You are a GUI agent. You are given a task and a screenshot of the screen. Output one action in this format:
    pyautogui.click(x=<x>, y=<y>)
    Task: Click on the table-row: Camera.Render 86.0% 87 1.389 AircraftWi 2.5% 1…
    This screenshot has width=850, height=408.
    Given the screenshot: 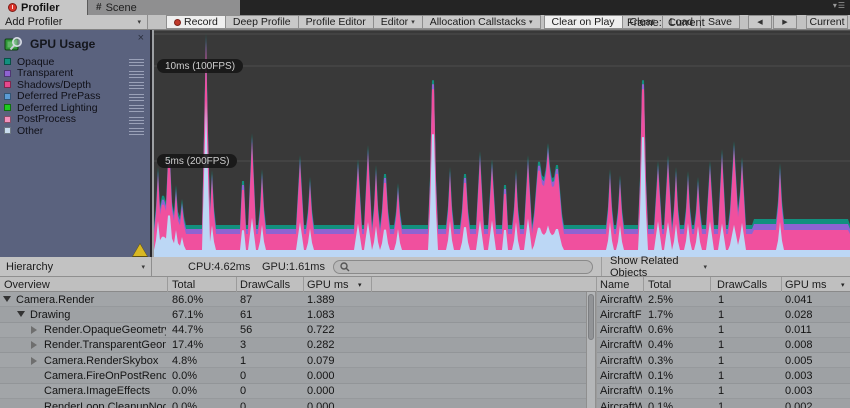 What is the action you would take?
    pyautogui.click(x=425, y=300)
    